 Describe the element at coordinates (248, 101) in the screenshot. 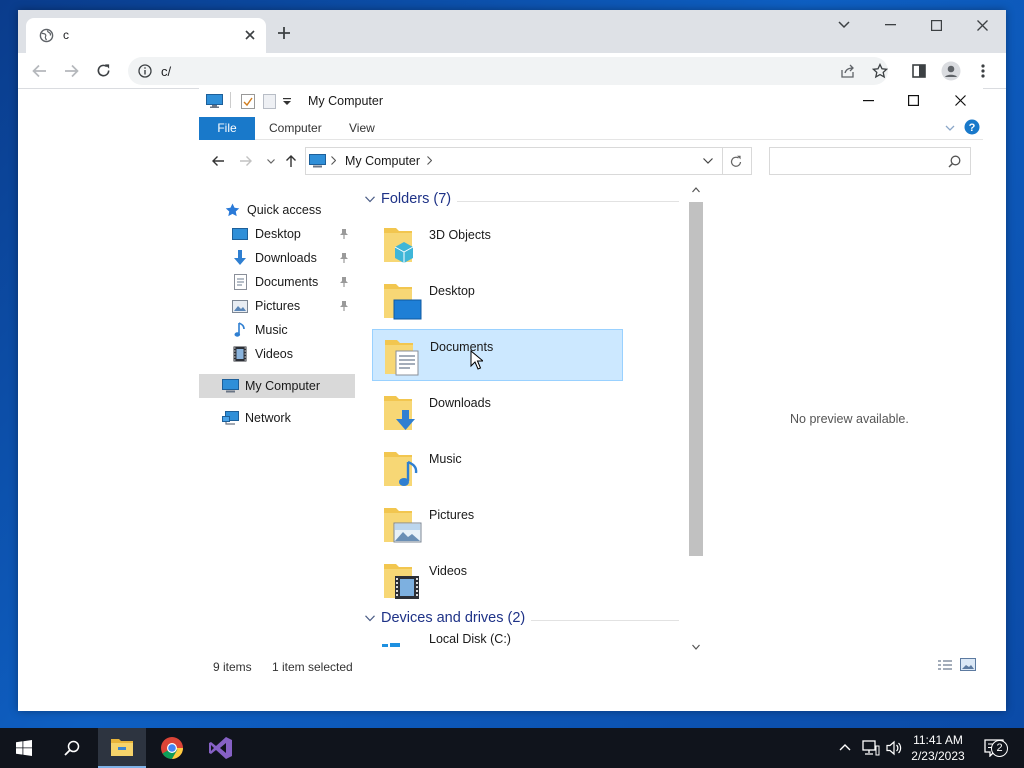

I see `properties-check-icon` at that location.